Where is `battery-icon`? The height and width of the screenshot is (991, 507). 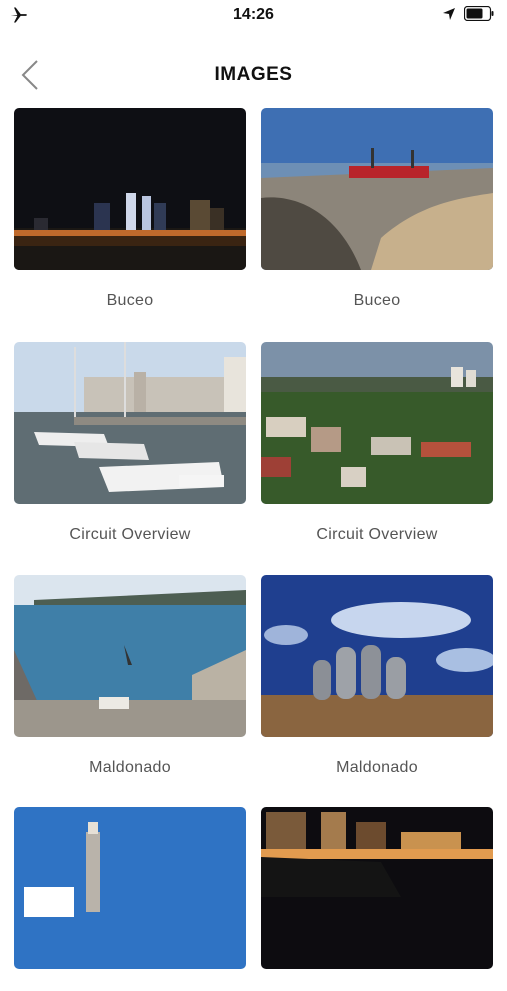
battery-icon is located at coordinates (479, 13).